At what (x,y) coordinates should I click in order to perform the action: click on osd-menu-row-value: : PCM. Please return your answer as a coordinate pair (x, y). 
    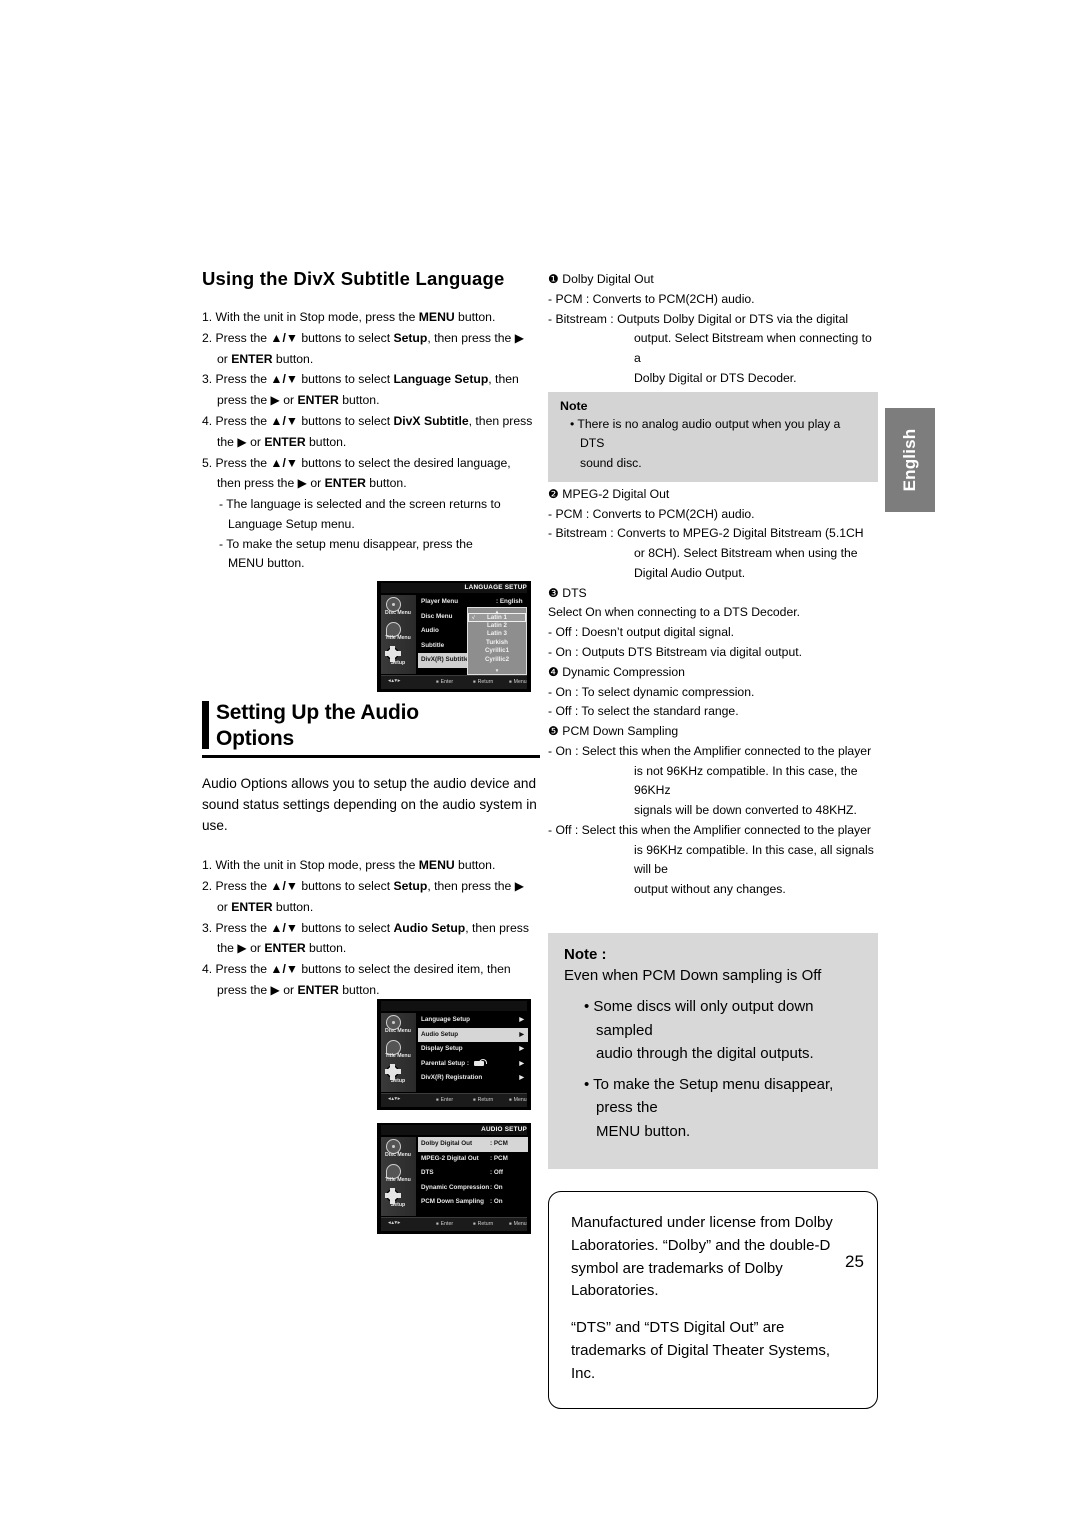
    Looking at the image, I should click on (499, 1158).